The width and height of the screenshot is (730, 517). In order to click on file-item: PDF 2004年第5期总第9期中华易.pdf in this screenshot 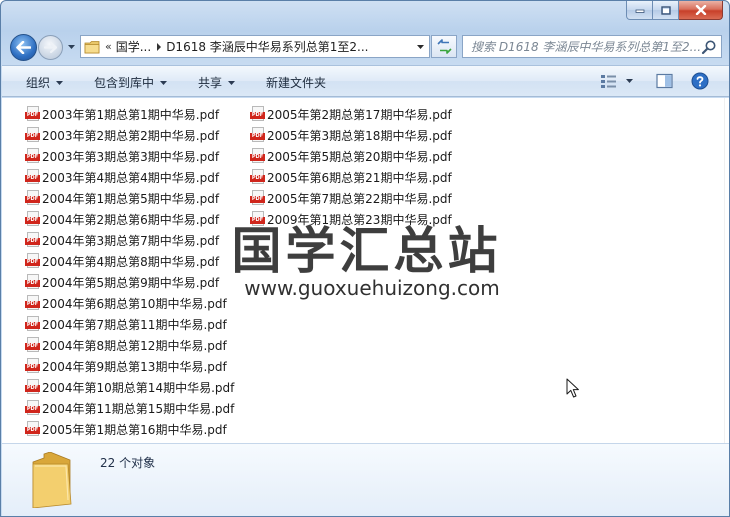, I will do `click(122, 282)`.